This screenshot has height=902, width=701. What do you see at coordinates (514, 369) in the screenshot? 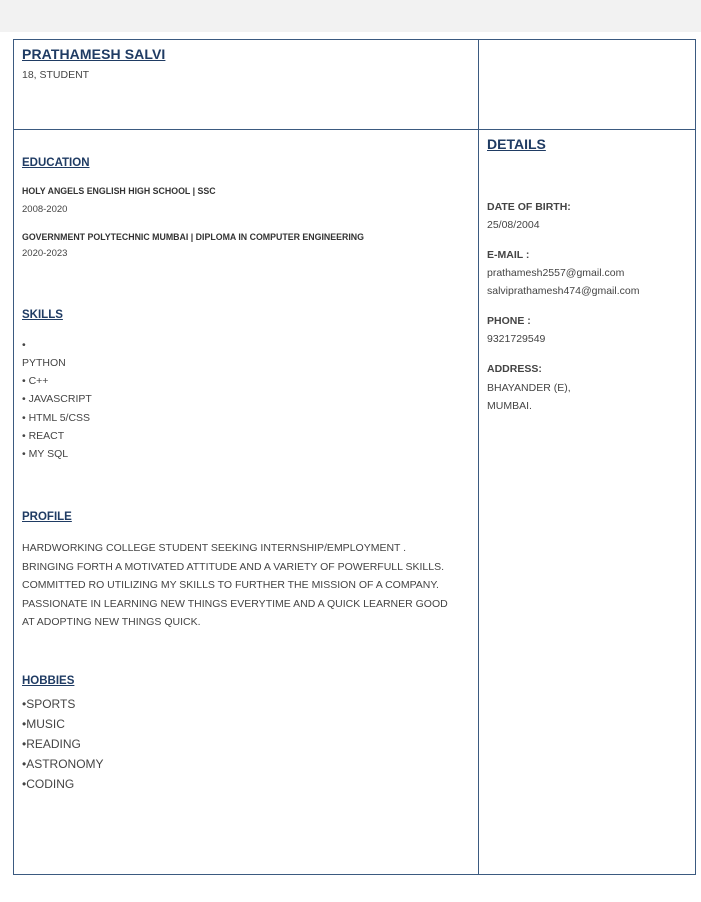
I see `address-label: ADDRESS:` at bounding box center [514, 369].